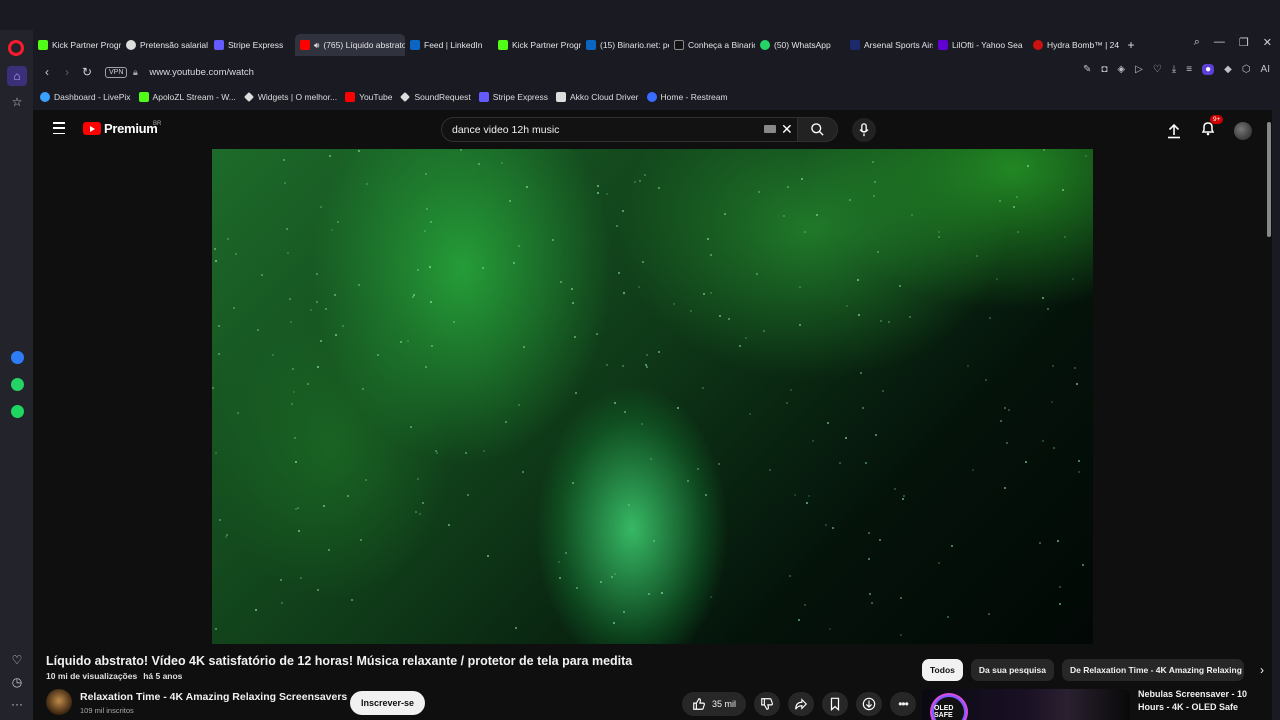 This screenshot has width=1280, height=720. What do you see at coordinates (597, 97) in the screenshot?
I see `bookmark: Akko Cloud Driver` at bounding box center [597, 97].